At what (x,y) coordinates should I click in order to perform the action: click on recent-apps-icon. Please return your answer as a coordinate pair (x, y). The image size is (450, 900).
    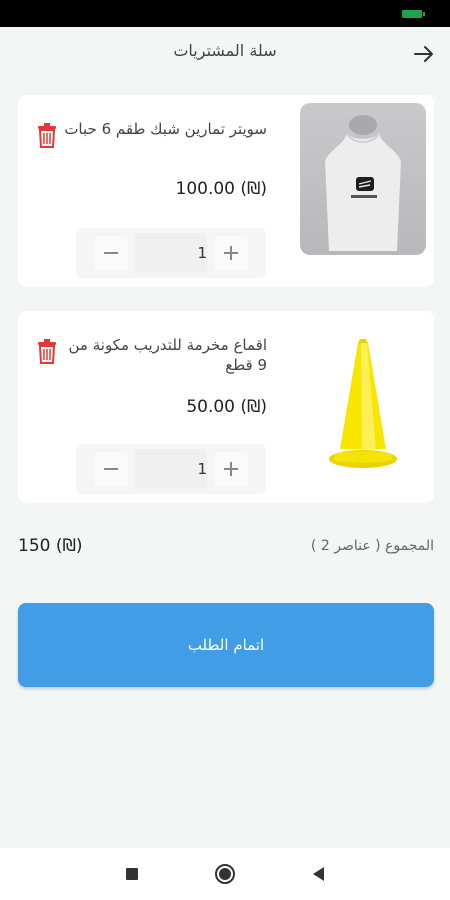
    Looking at the image, I should click on (132, 874).